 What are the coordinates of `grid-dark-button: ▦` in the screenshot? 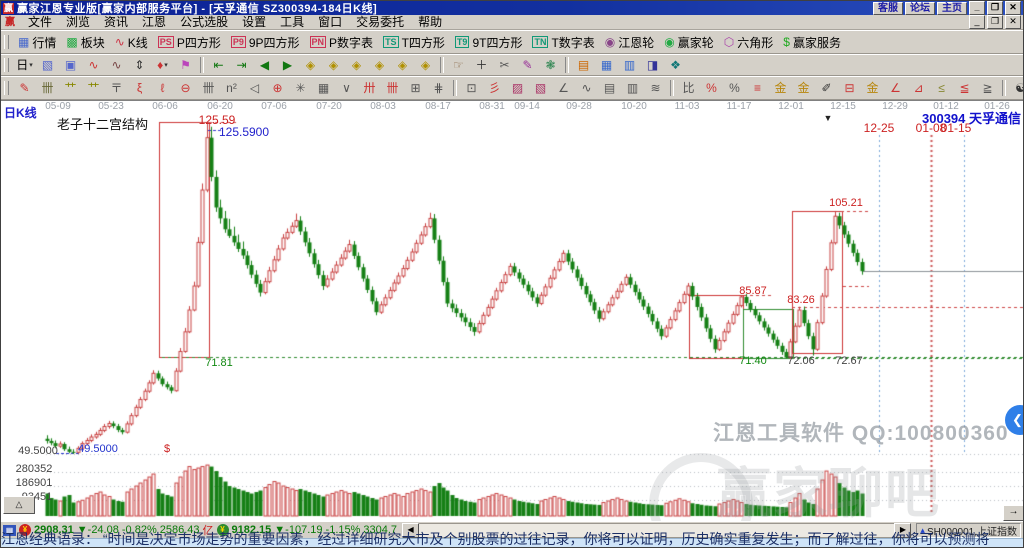 It's located at (323, 88).